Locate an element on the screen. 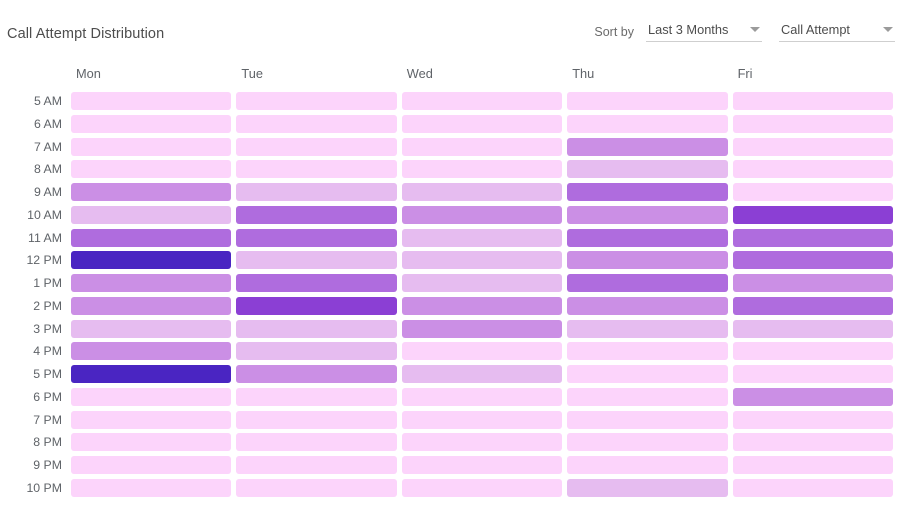 Image resolution: width=905 pixels, height=515 pixels. heatmap-row: 9 PM is located at coordinates (463, 465).